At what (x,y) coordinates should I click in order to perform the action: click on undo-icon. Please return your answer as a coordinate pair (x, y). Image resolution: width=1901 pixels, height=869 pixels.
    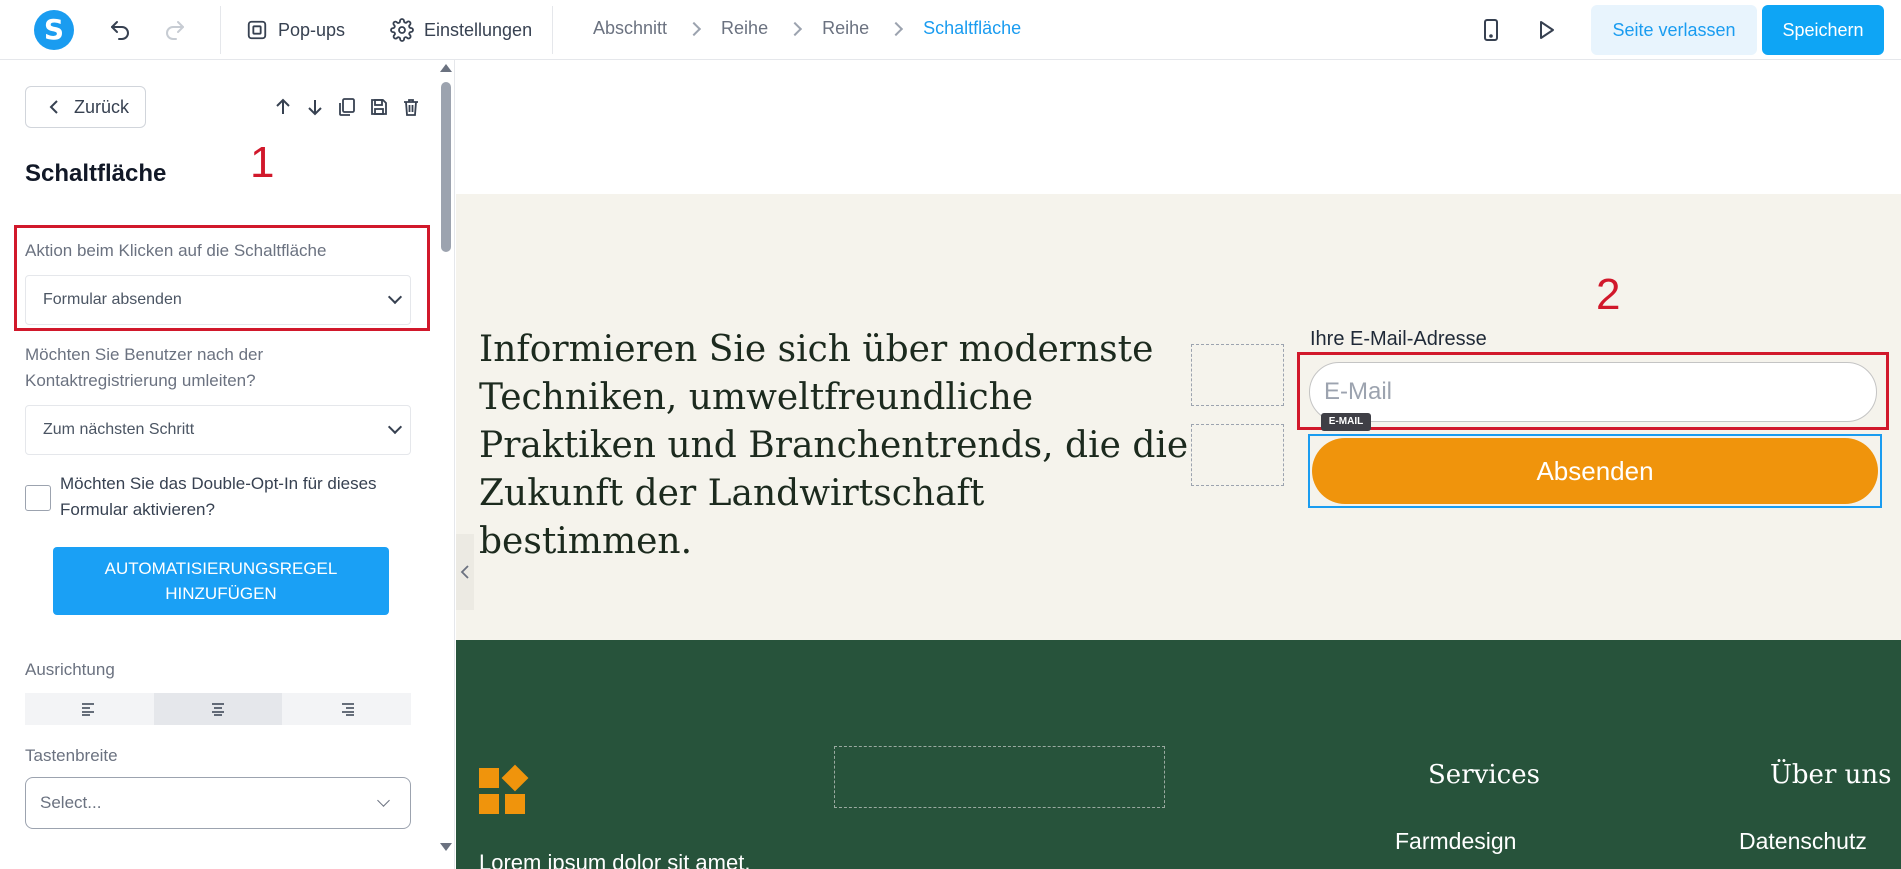
    Looking at the image, I should click on (120, 30).